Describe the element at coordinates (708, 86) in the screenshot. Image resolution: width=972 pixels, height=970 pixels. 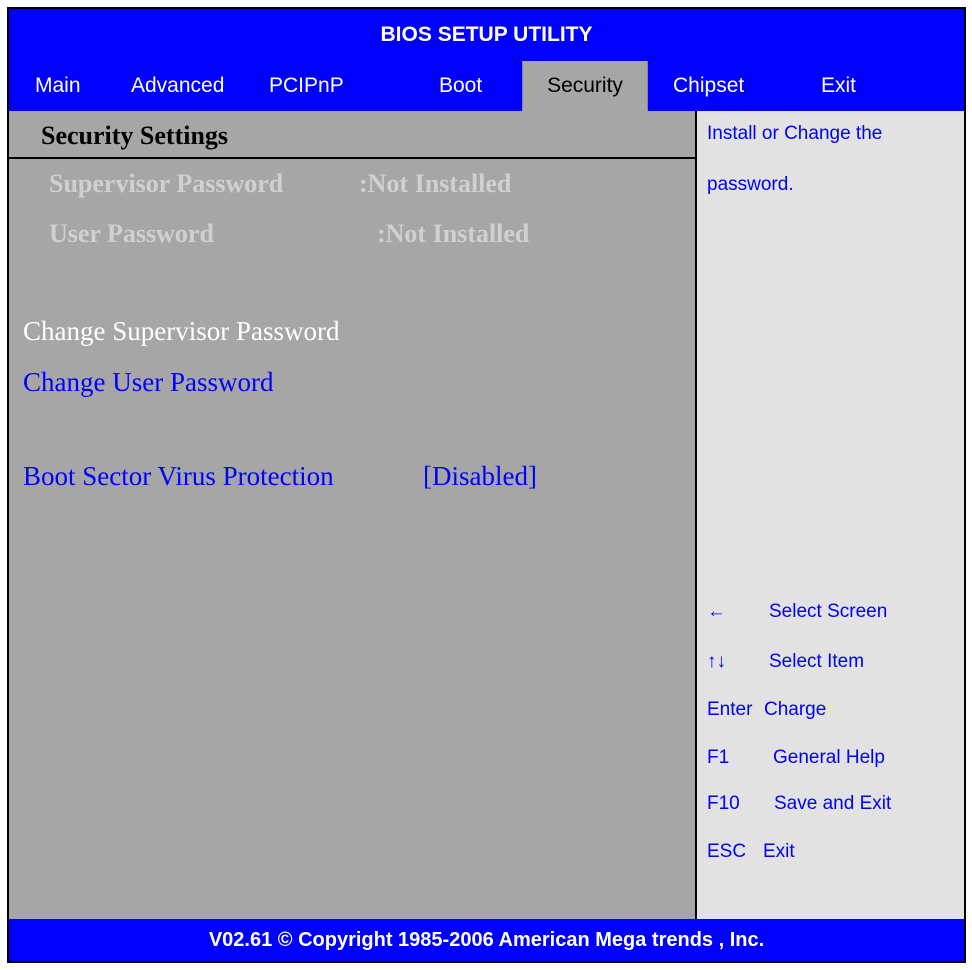
I see `tab-chipset: Chipset` at that location.